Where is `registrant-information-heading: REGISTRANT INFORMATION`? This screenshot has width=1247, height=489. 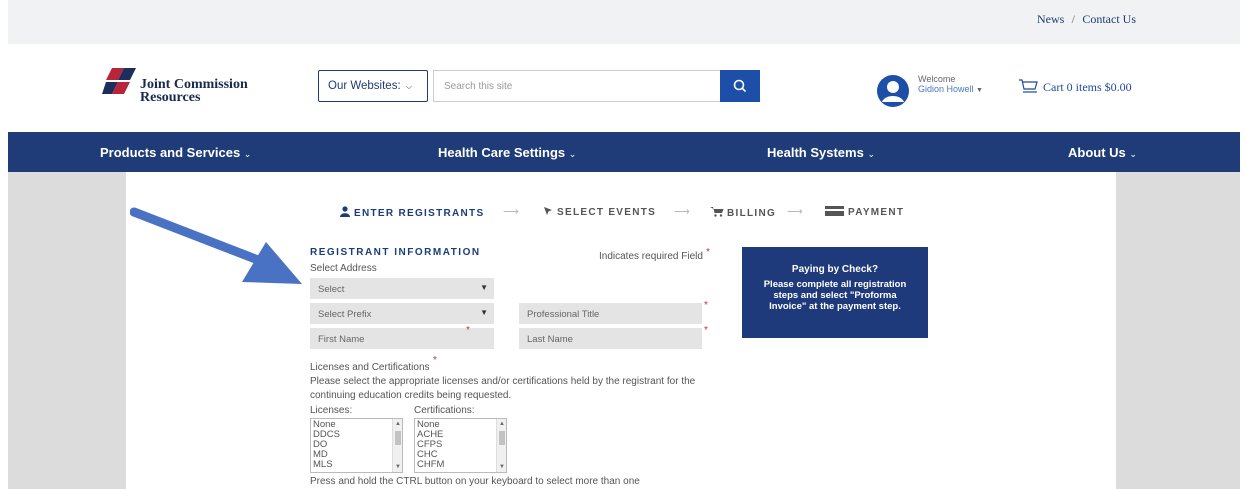 registrant-information-heading: REGISTRANT INFORMATION is located at coordinates (395, 252).